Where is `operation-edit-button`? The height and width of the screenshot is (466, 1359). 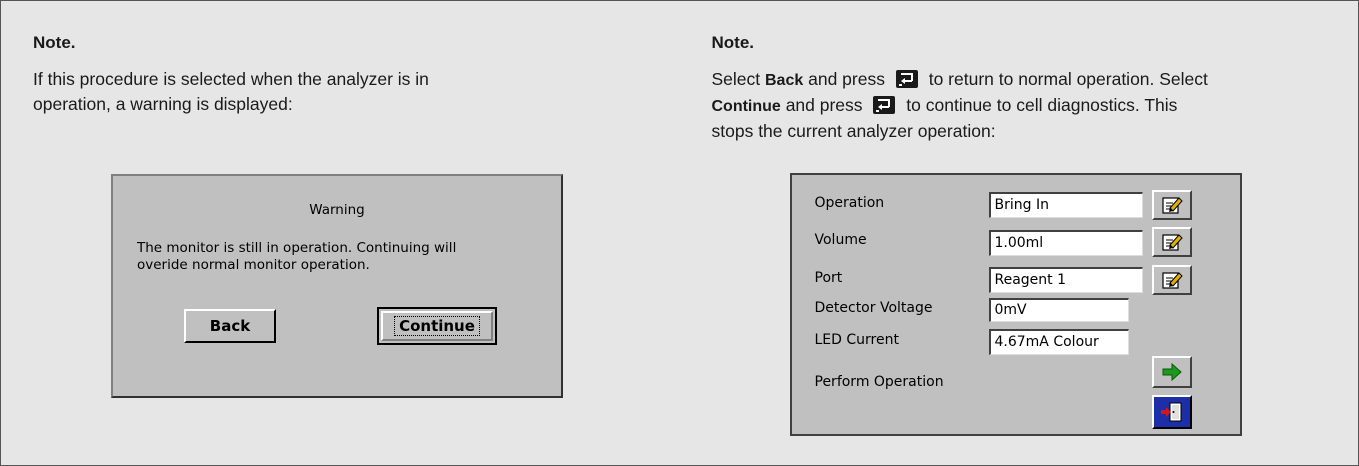 operation-edit-button is located at coordinates (1171, 205).